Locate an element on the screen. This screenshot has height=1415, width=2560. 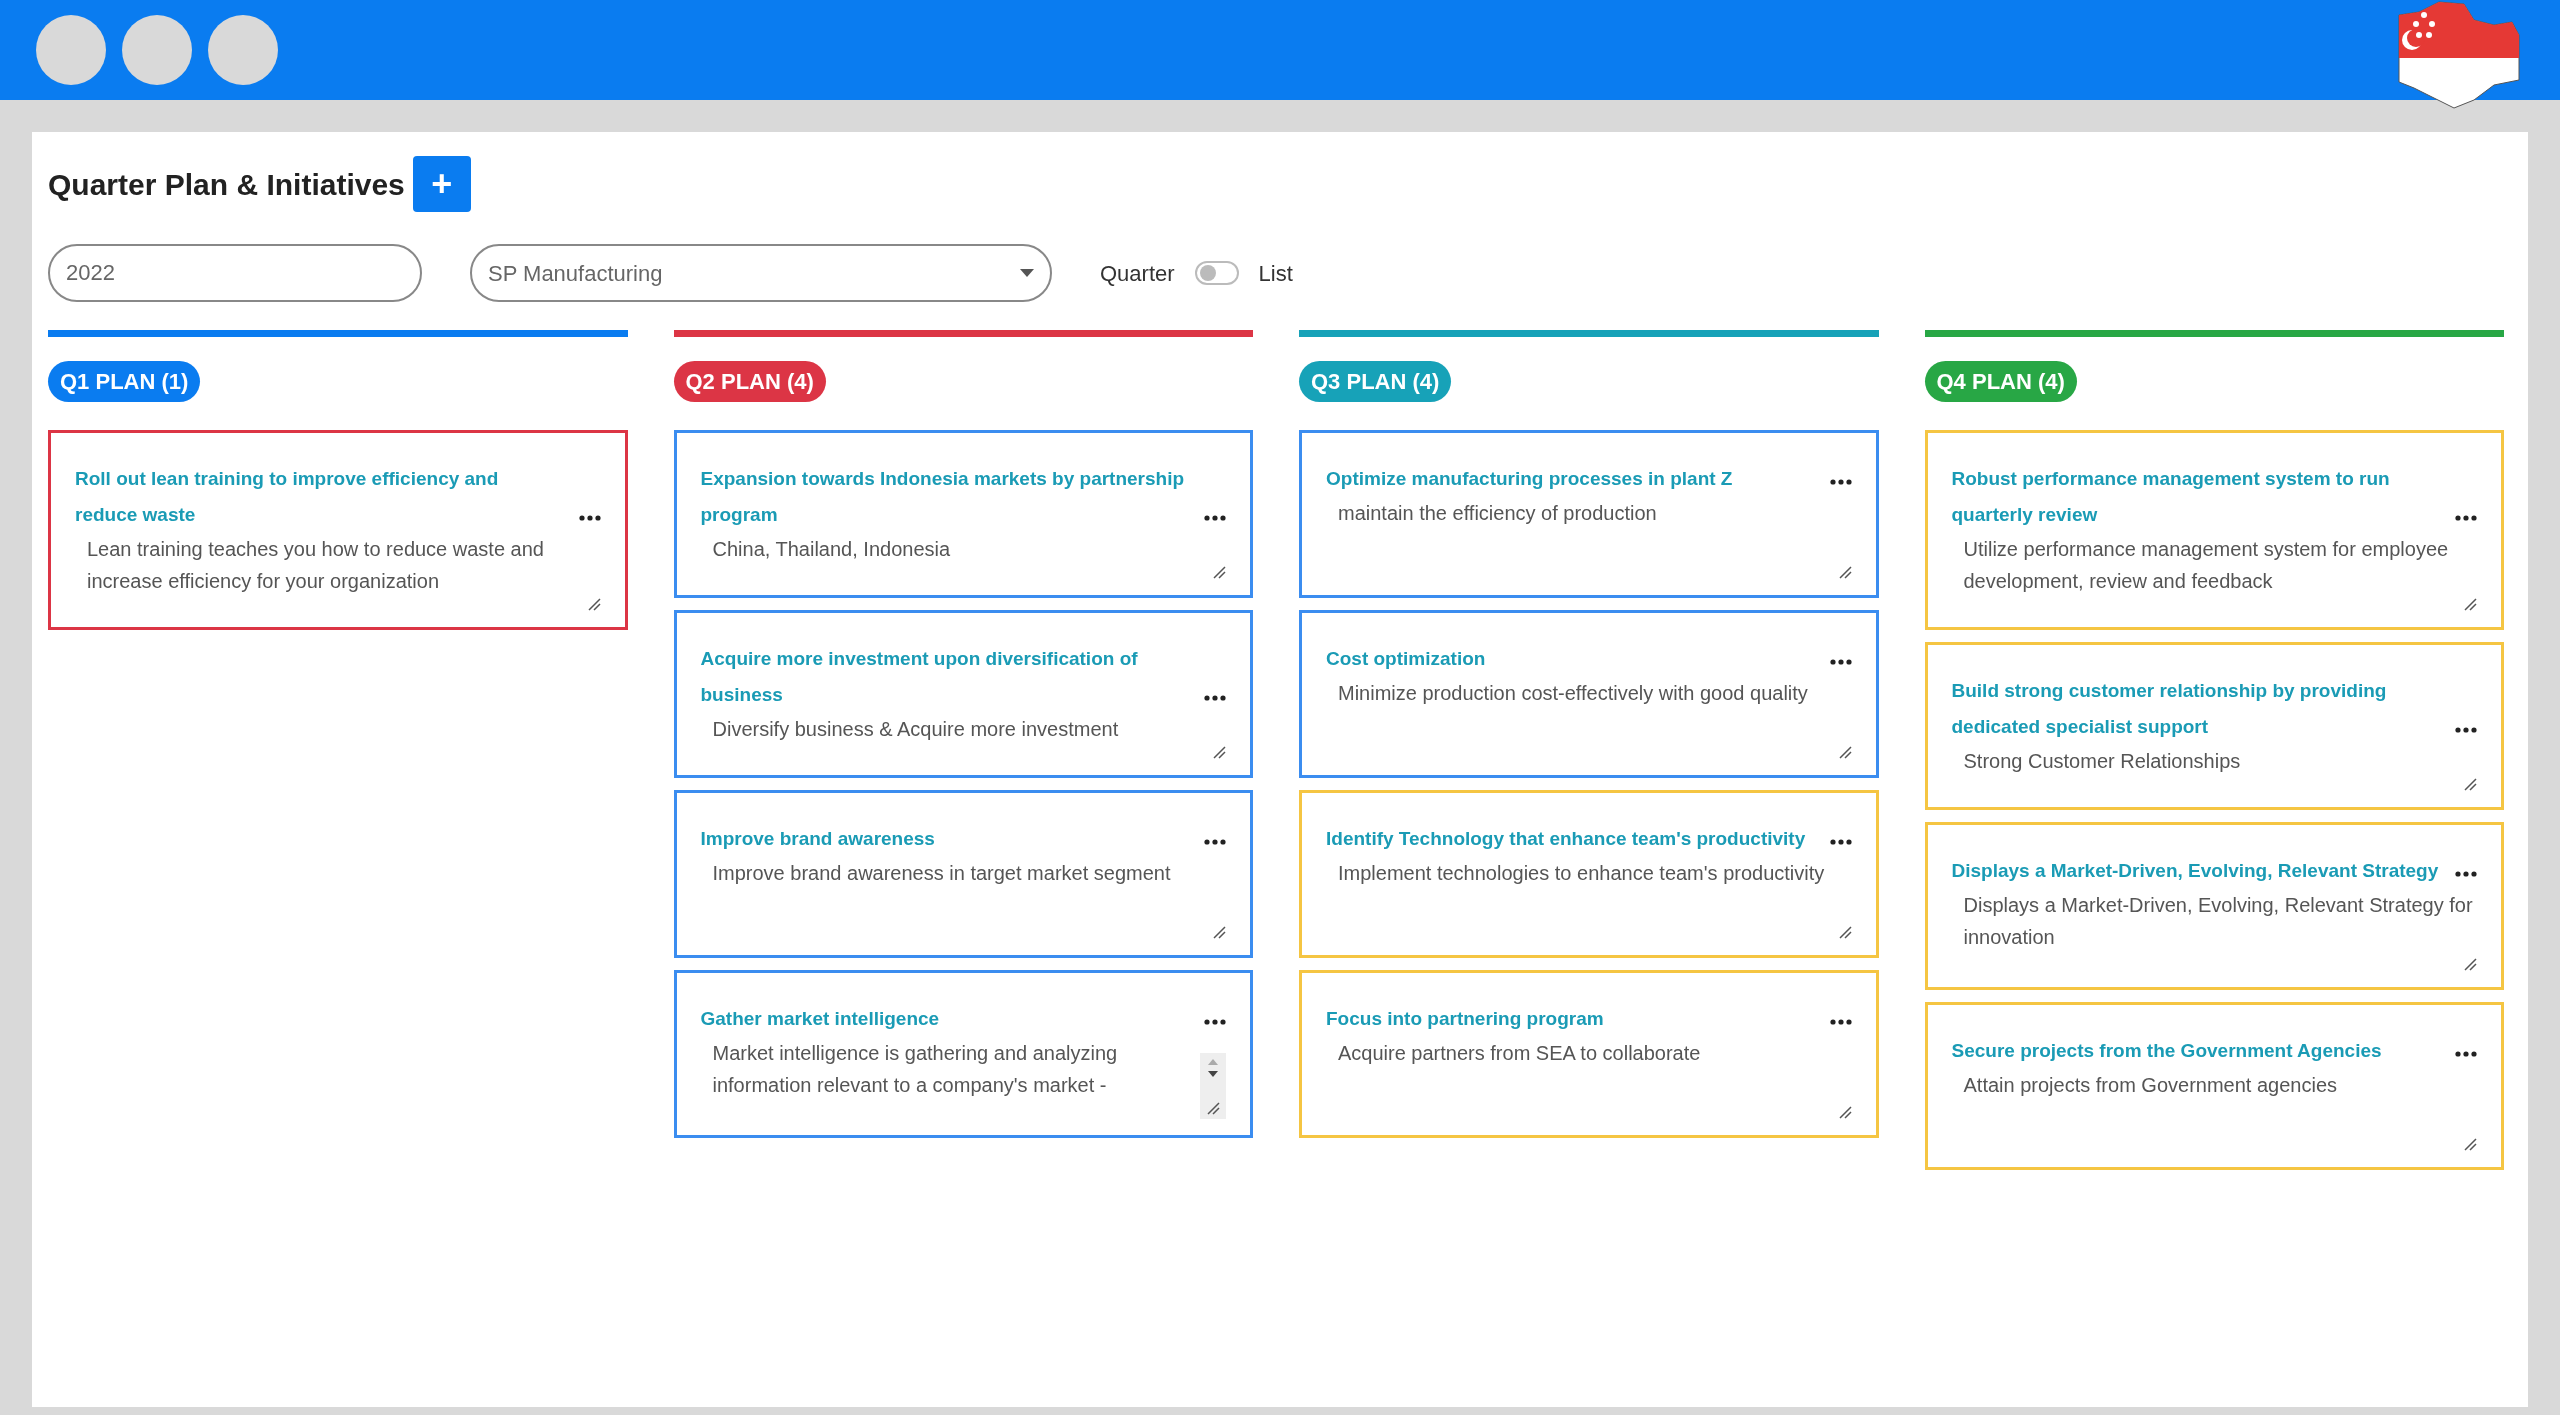
year-field: 2022 is located at coordinates (235, 273).